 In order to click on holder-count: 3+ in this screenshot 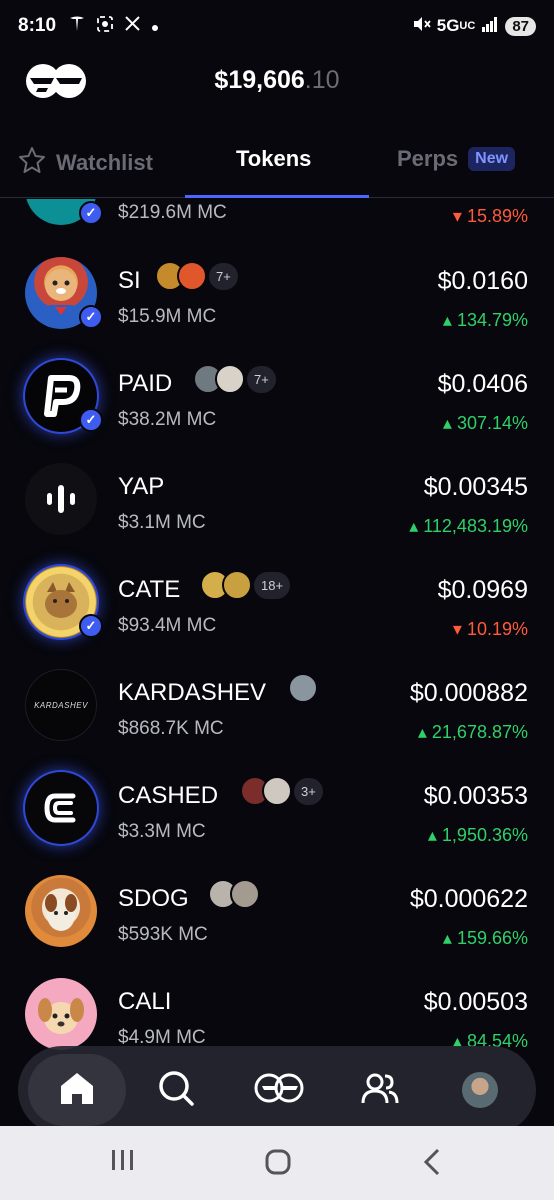, I will do `click(308, 791)`.